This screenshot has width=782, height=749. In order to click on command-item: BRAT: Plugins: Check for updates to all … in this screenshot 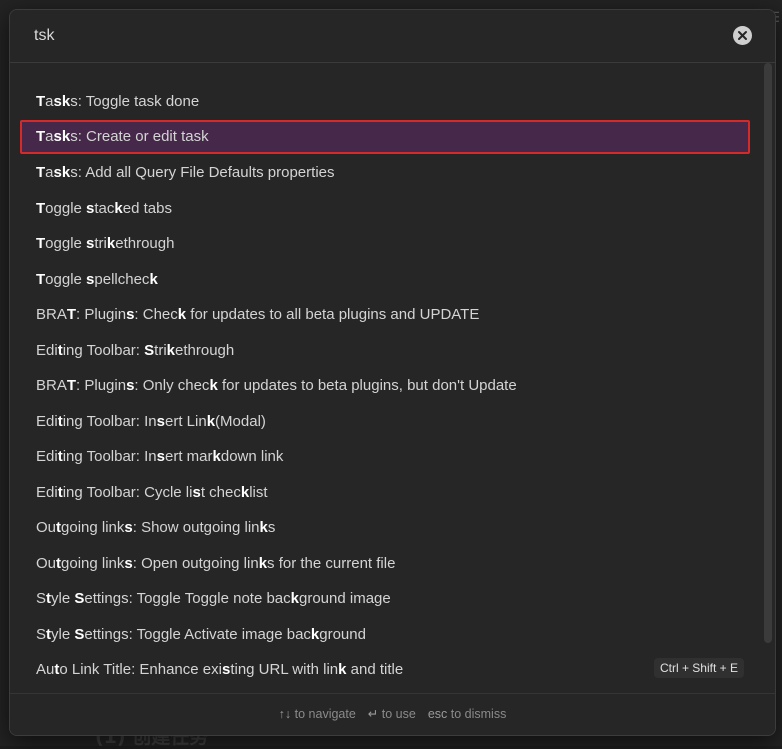, I will do `click(385, 315)`.